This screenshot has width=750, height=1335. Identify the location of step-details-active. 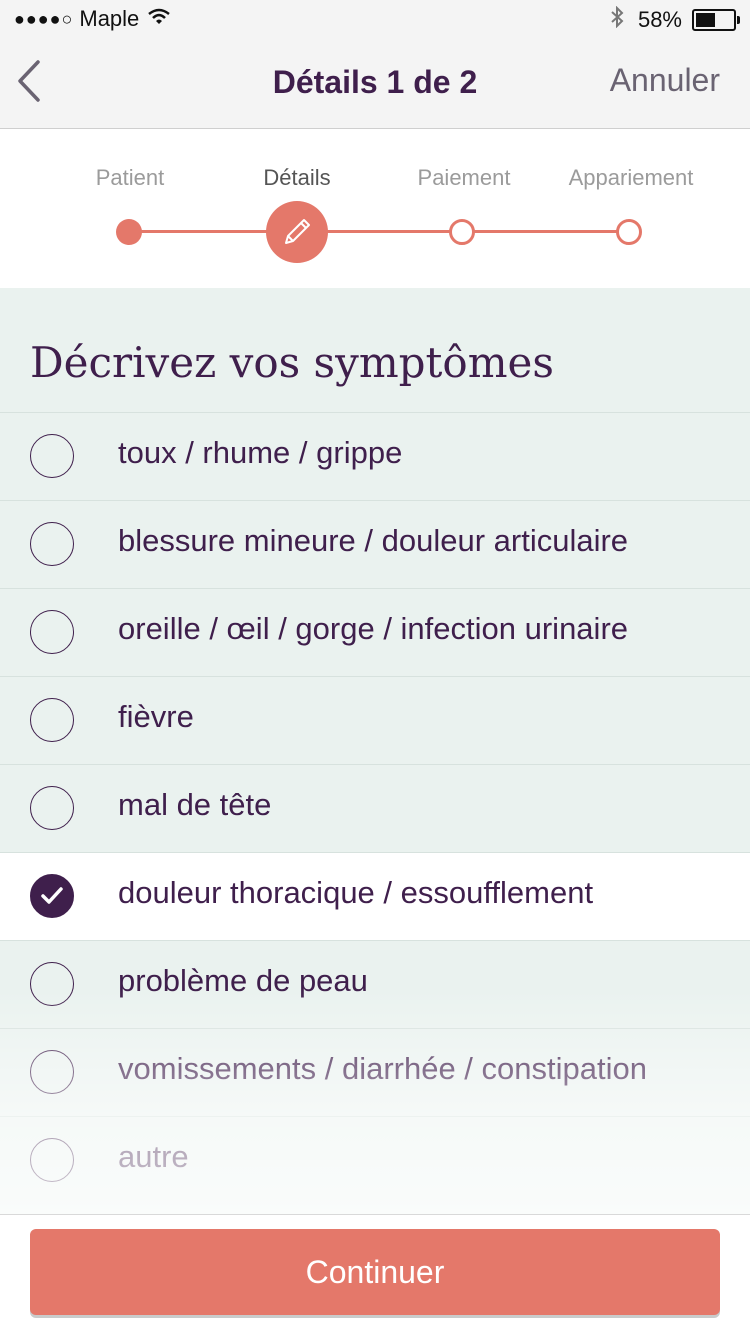
(297, 232).